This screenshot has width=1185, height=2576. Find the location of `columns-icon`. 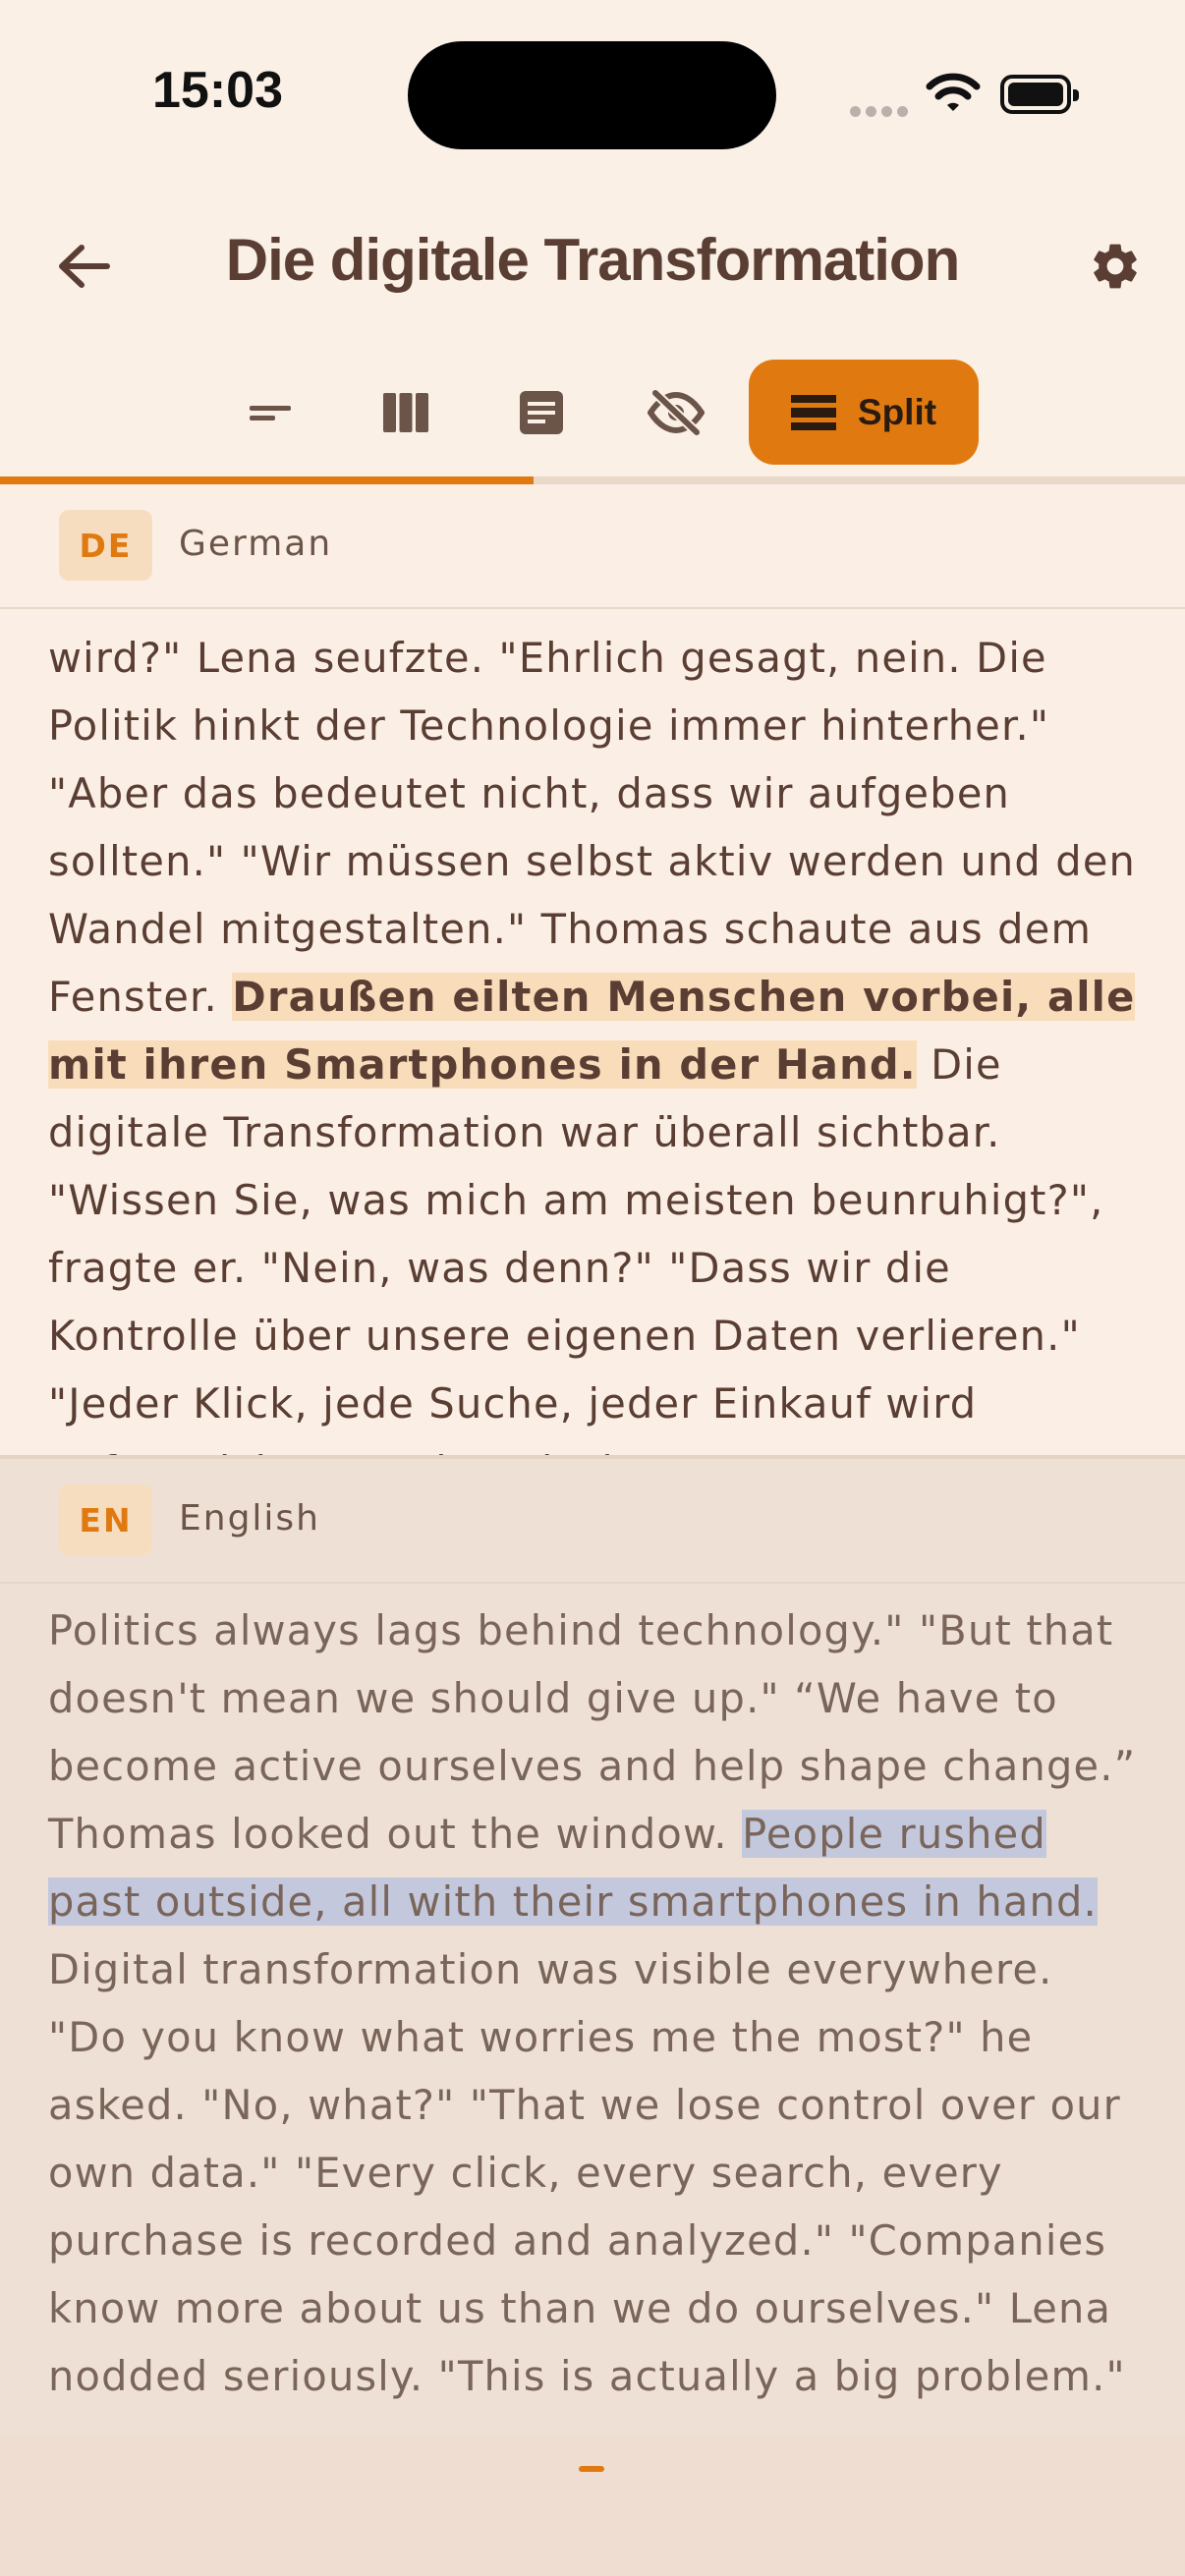

columns-icon is located at coordinates (406, 412).